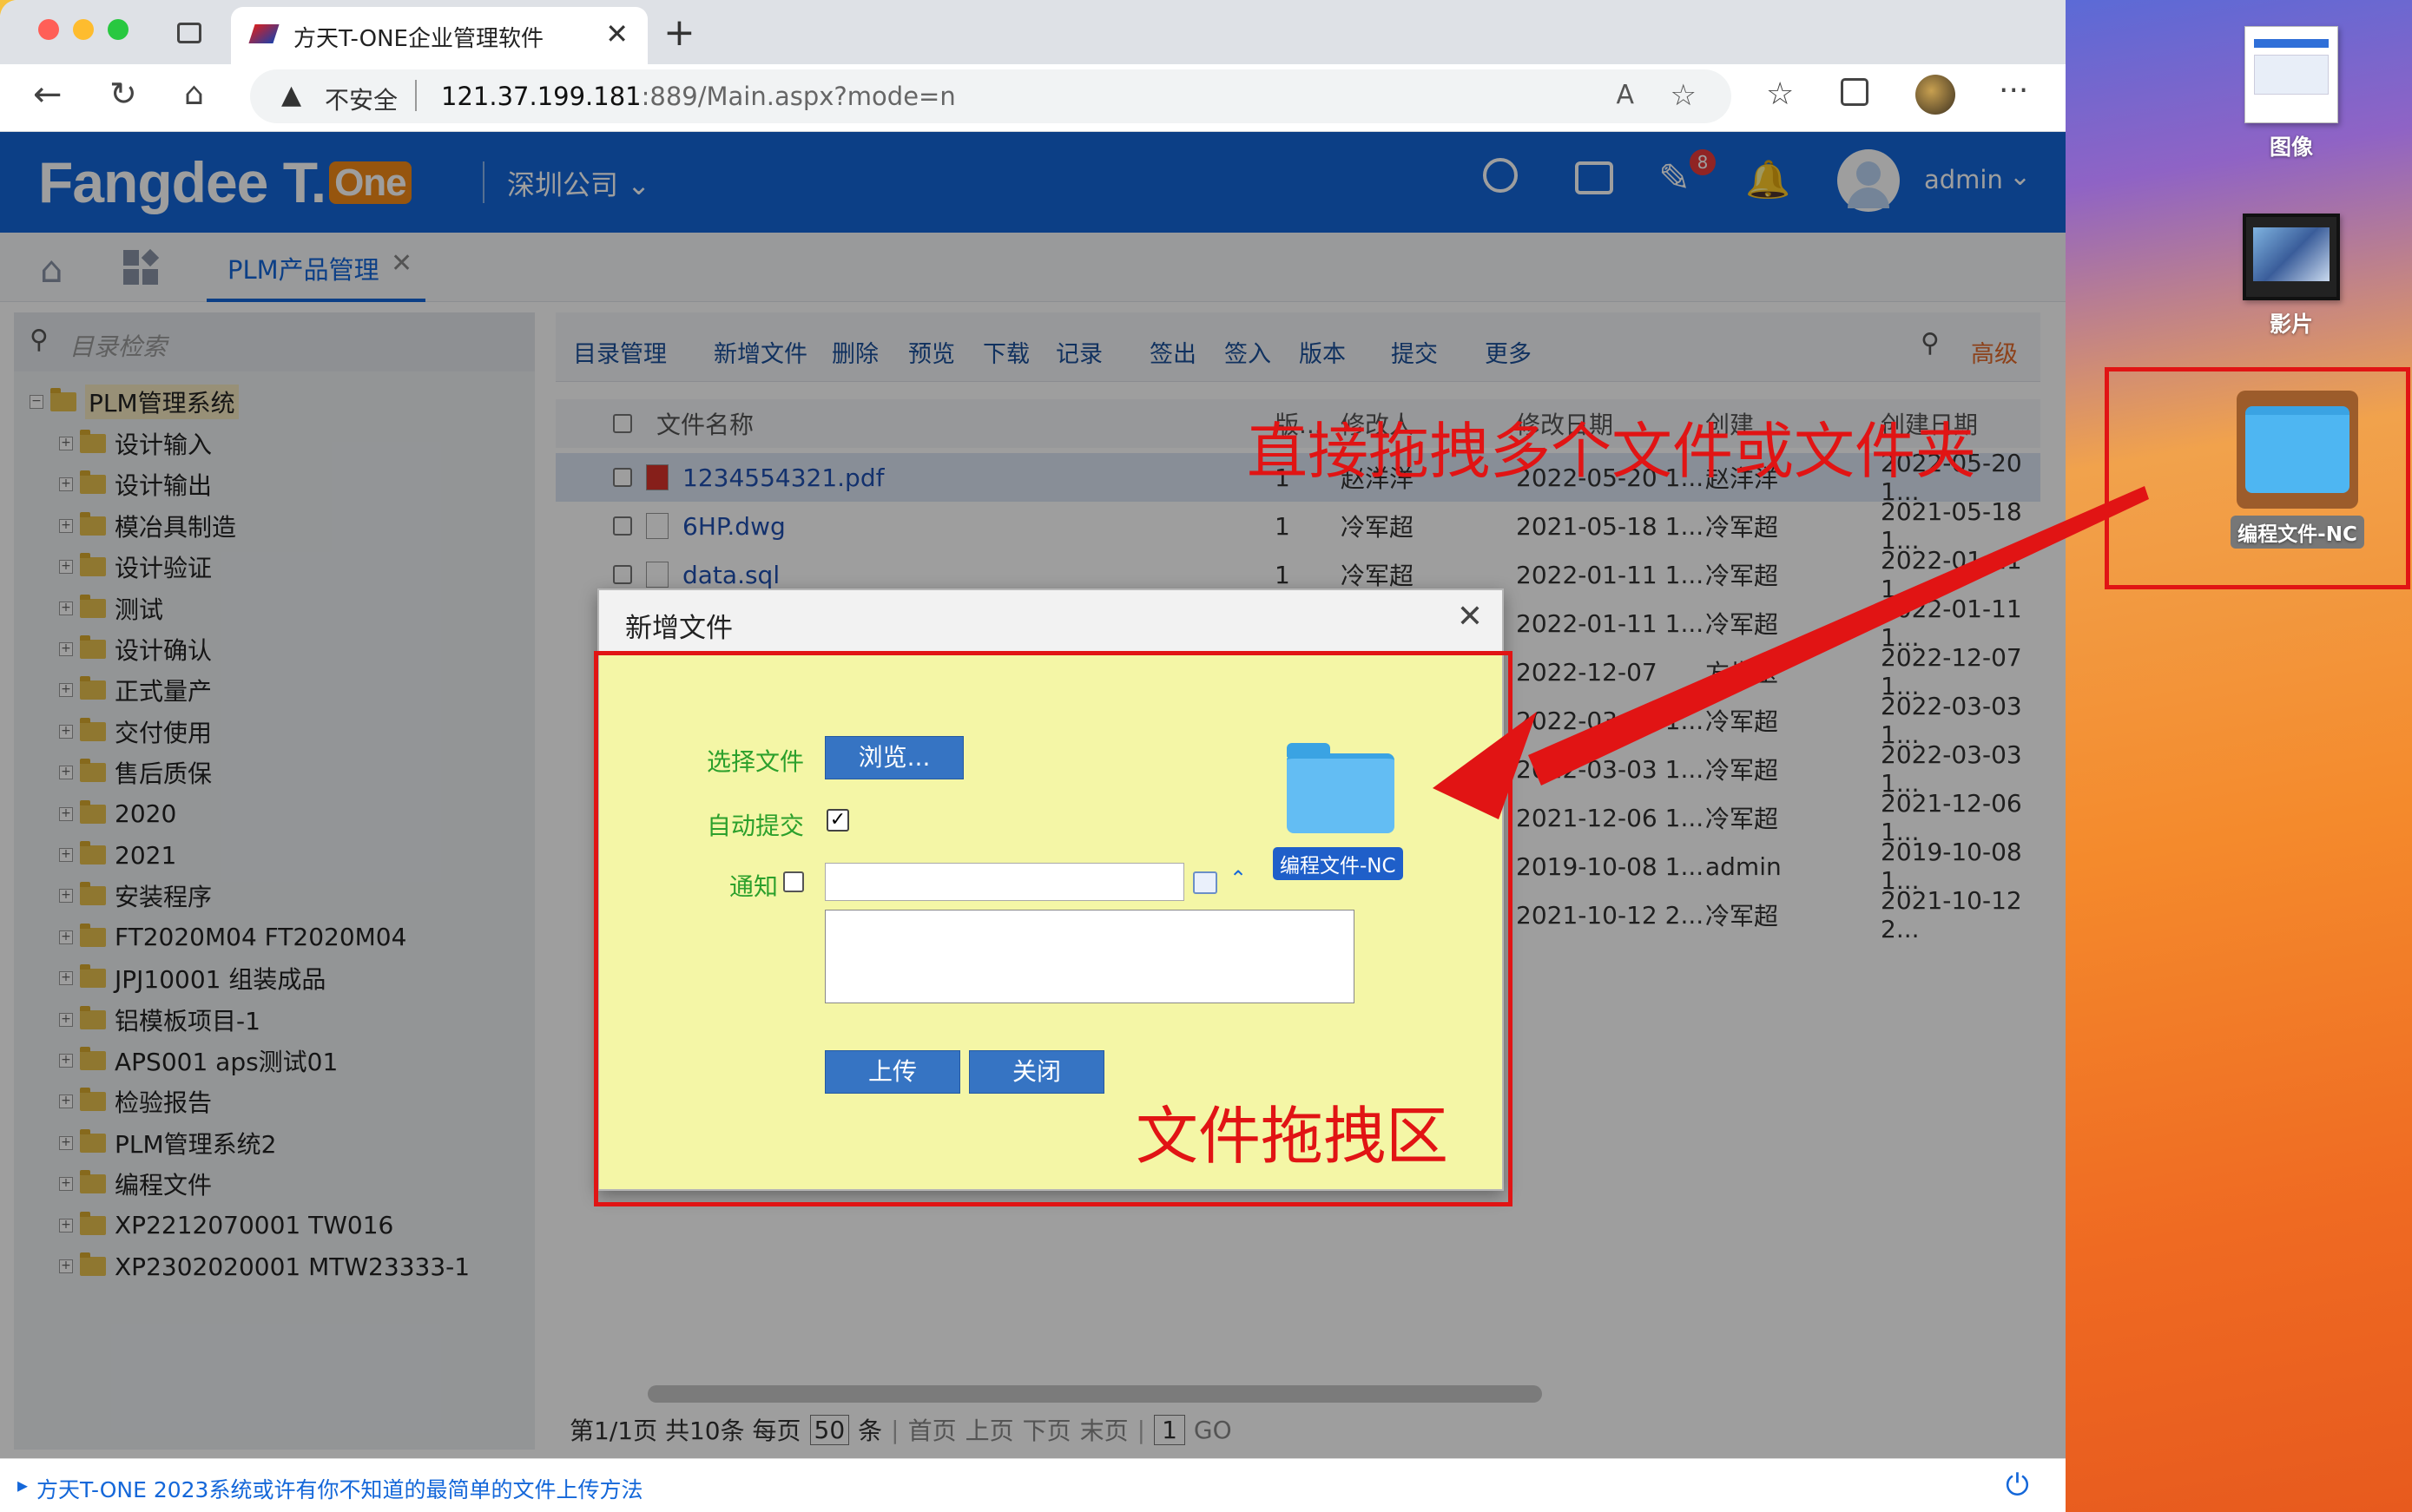 The height and width of the screenshot is (1512, 2412). I want to click on arrow-head, so click(1485, 765).